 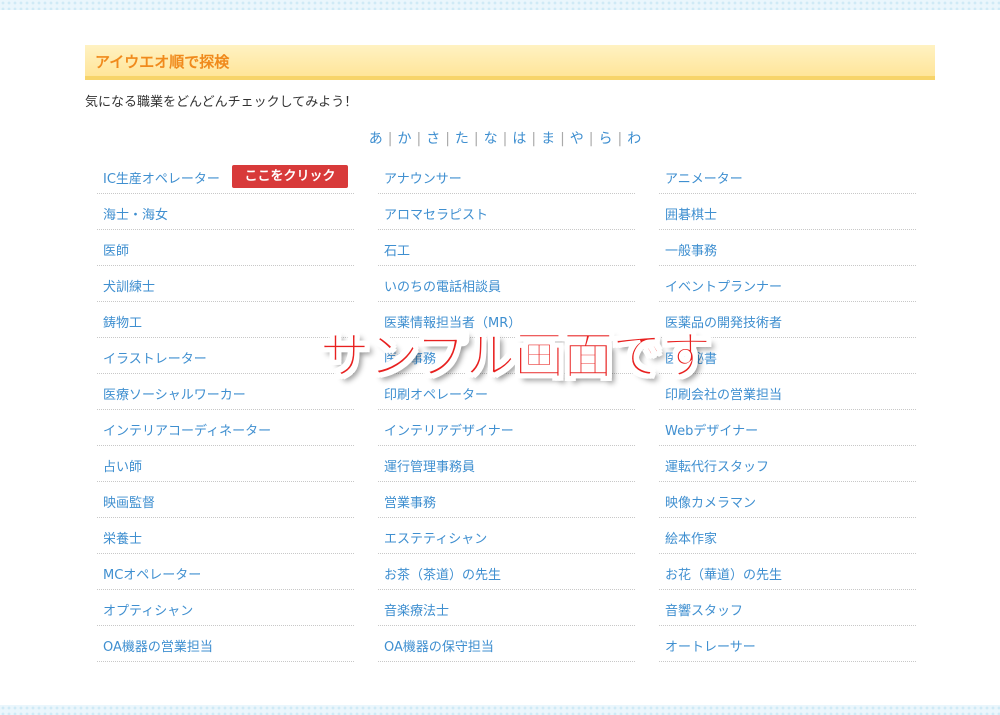 I want to click on sample-watermark: サンプル画面です, so click(x=515, y=352).